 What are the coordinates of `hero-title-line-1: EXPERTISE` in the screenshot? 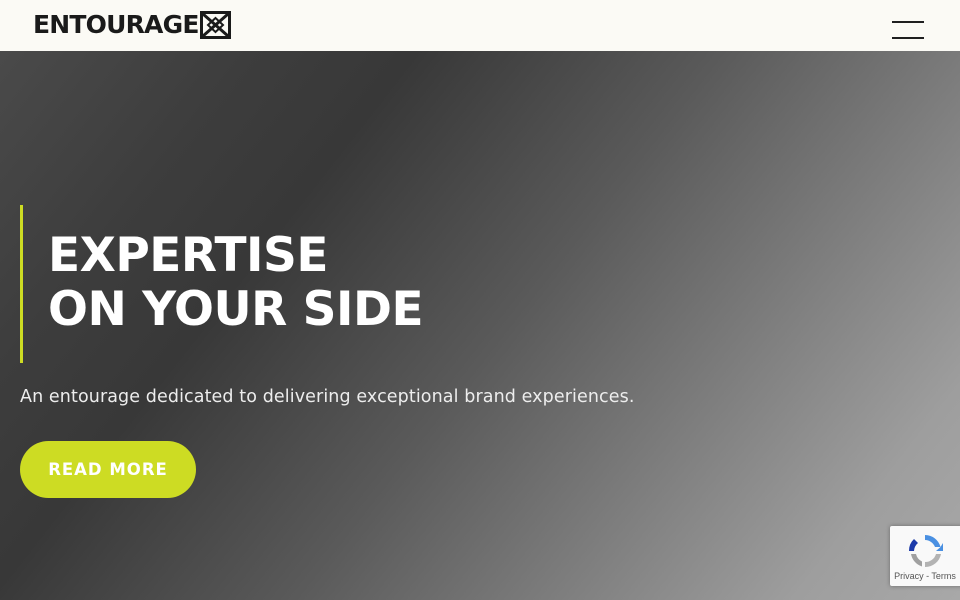 It's located at (188, 255).